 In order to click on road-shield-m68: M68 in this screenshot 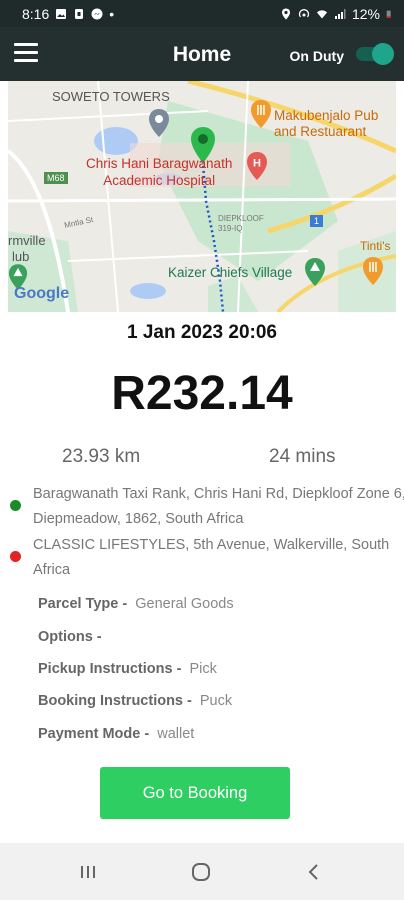, I will do `click(56, 178)`.